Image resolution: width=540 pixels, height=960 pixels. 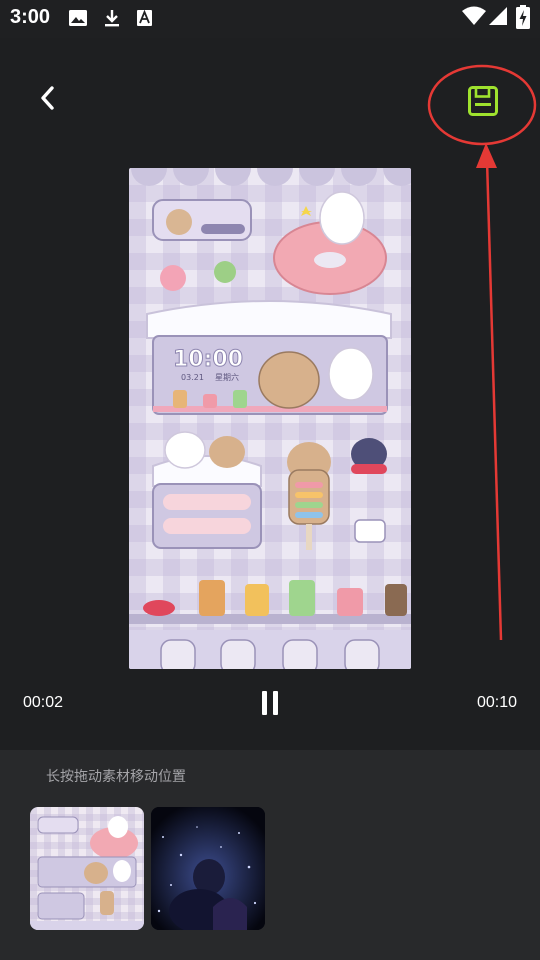 I want to click on preview-clock-weekday: 星期六, so click(x=227, y=377).